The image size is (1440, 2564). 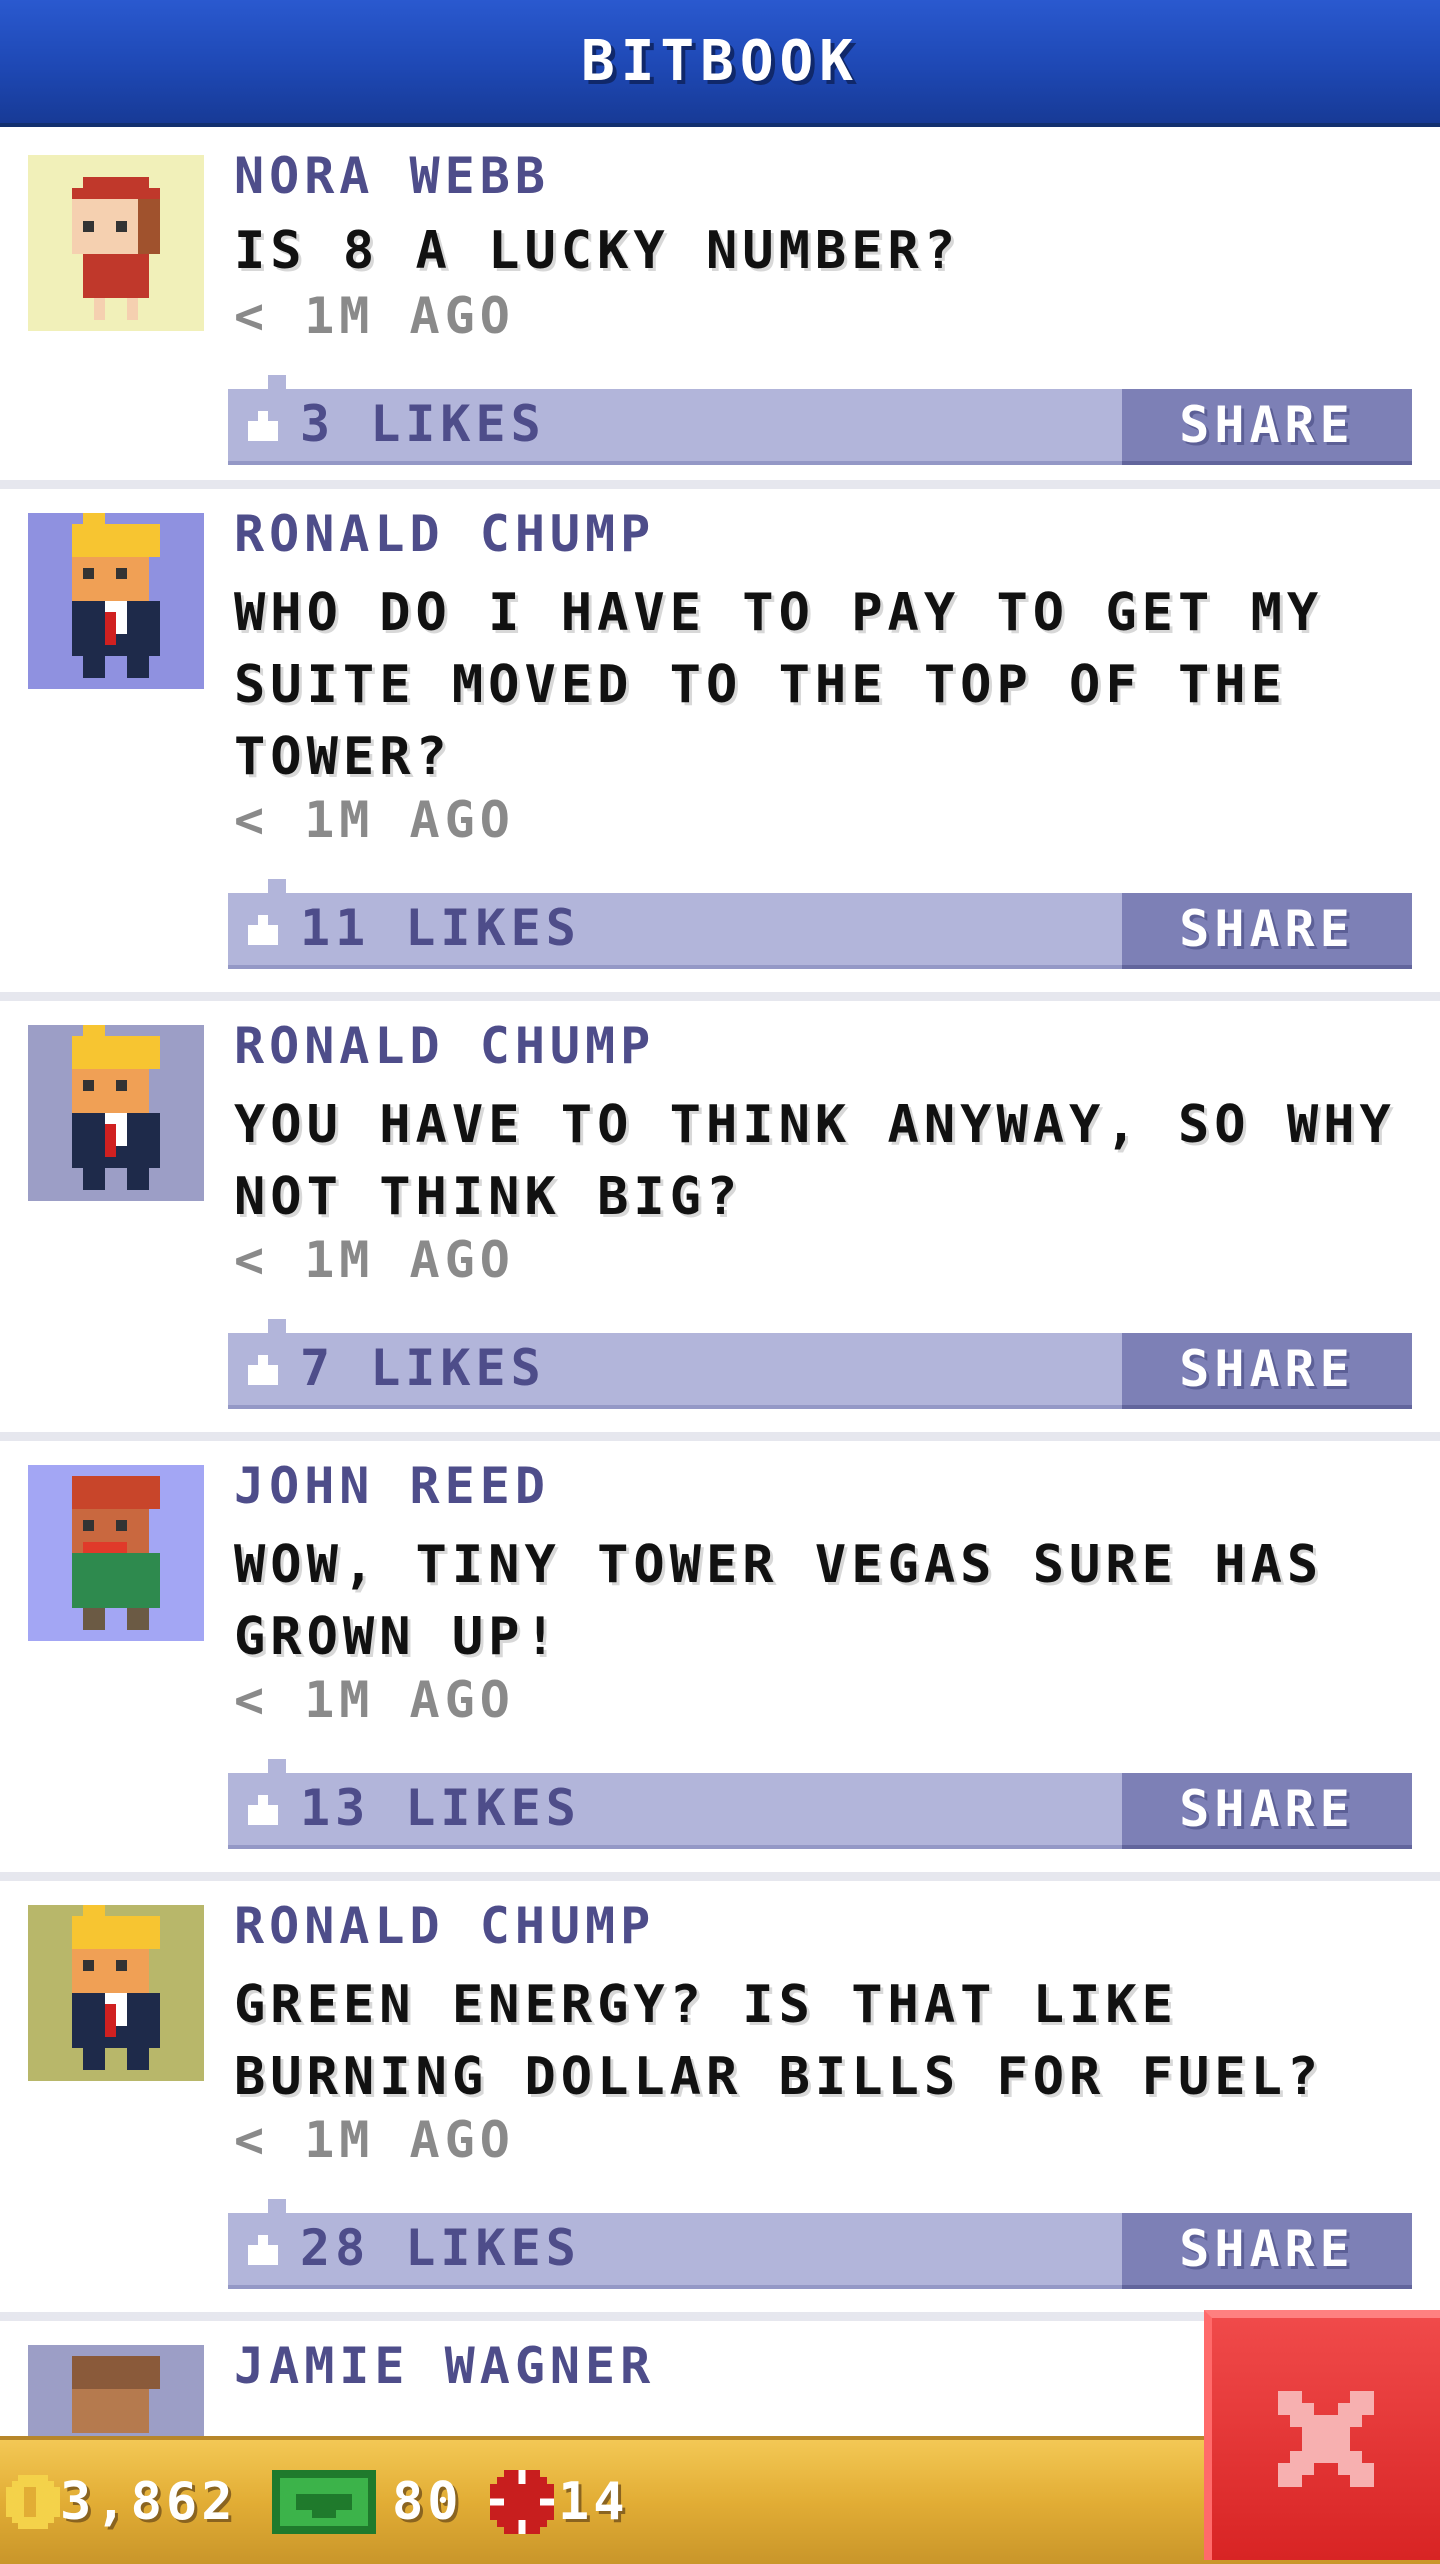 What do you see at coordinates (445, 2366) in the screenshot?
I see `post-author: JAMIE WAGNER` at bounding box center [445, 2366].